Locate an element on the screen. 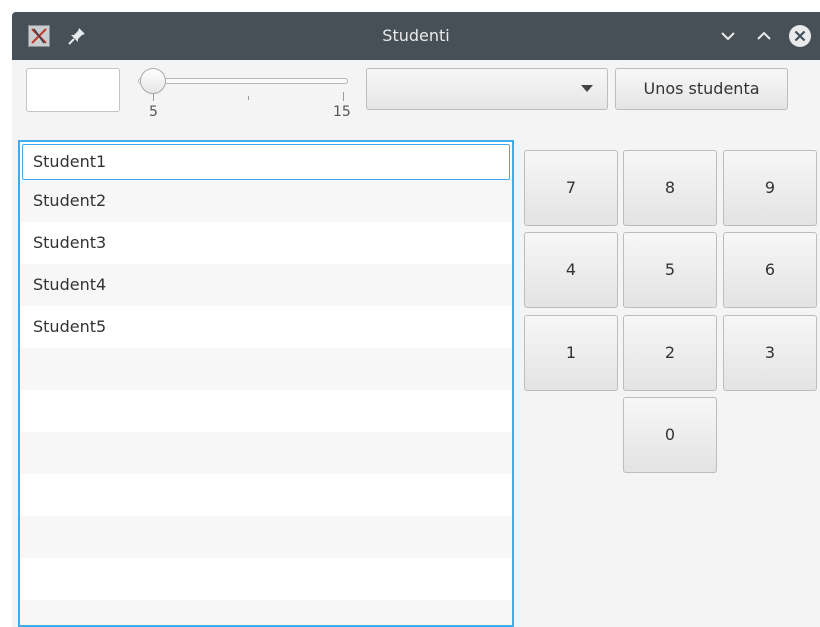 The height and width of the screenshot is (627, 820). keypad-key-9: 9 is located at coordinates (770, 188).